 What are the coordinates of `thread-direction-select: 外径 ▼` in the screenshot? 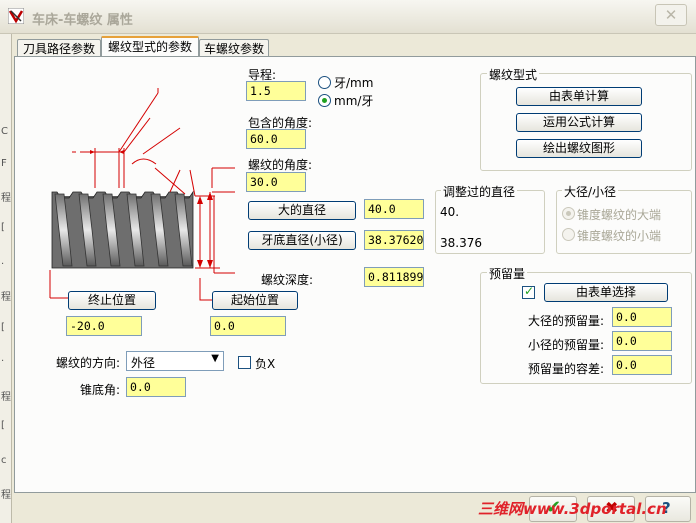 It's located at (175, 361).